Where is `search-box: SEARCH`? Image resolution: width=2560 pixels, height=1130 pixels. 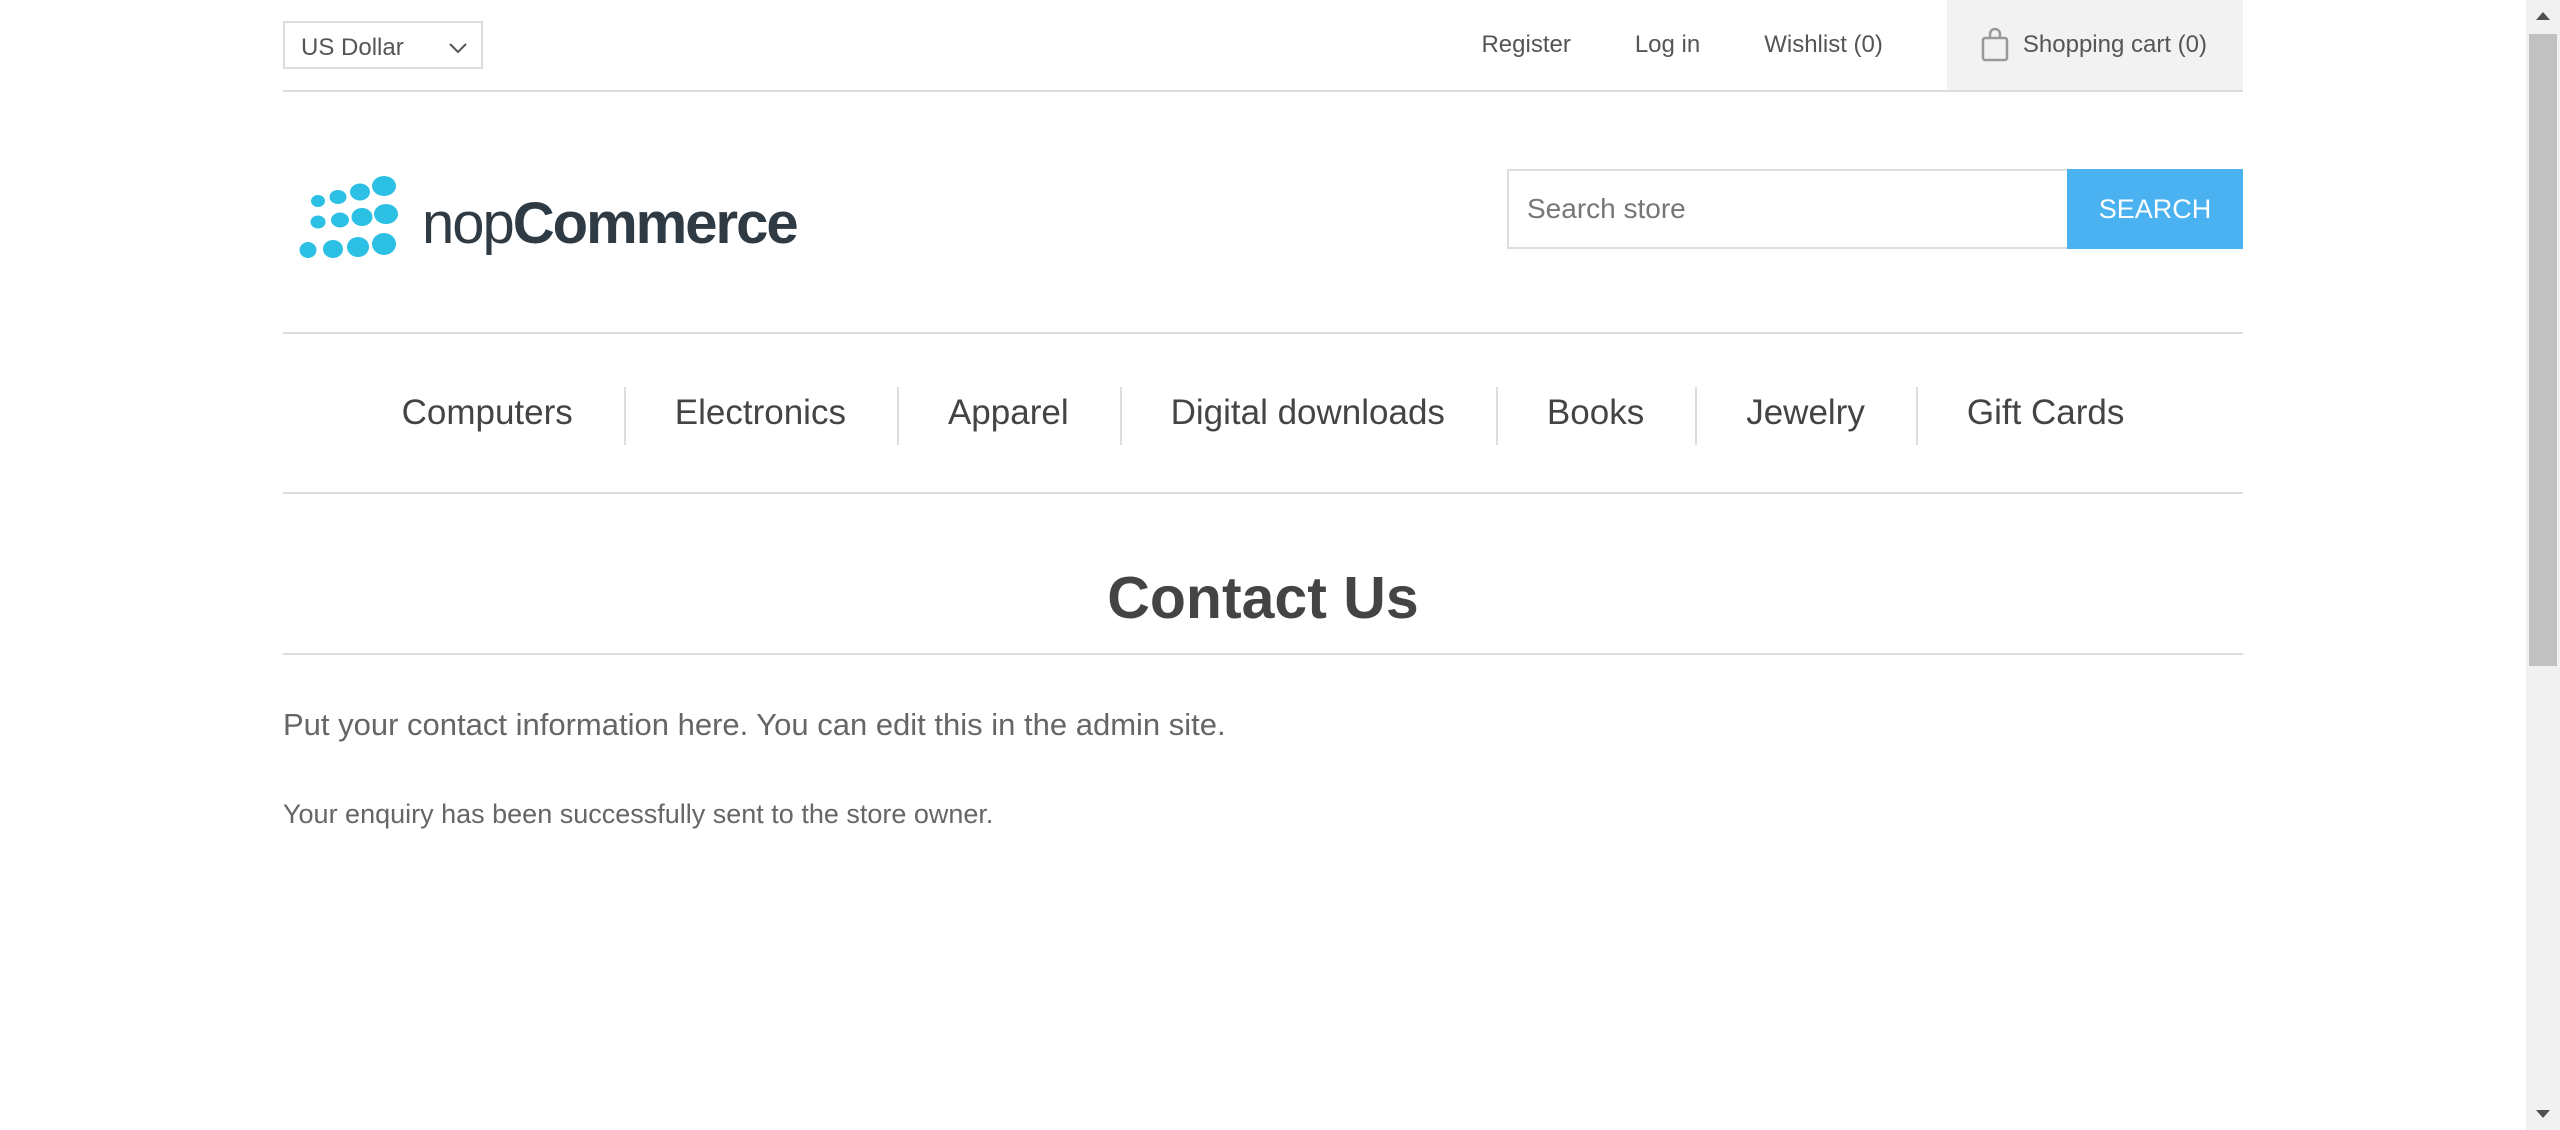
search-box: SEARCH is located at coordinates (1875, 209).